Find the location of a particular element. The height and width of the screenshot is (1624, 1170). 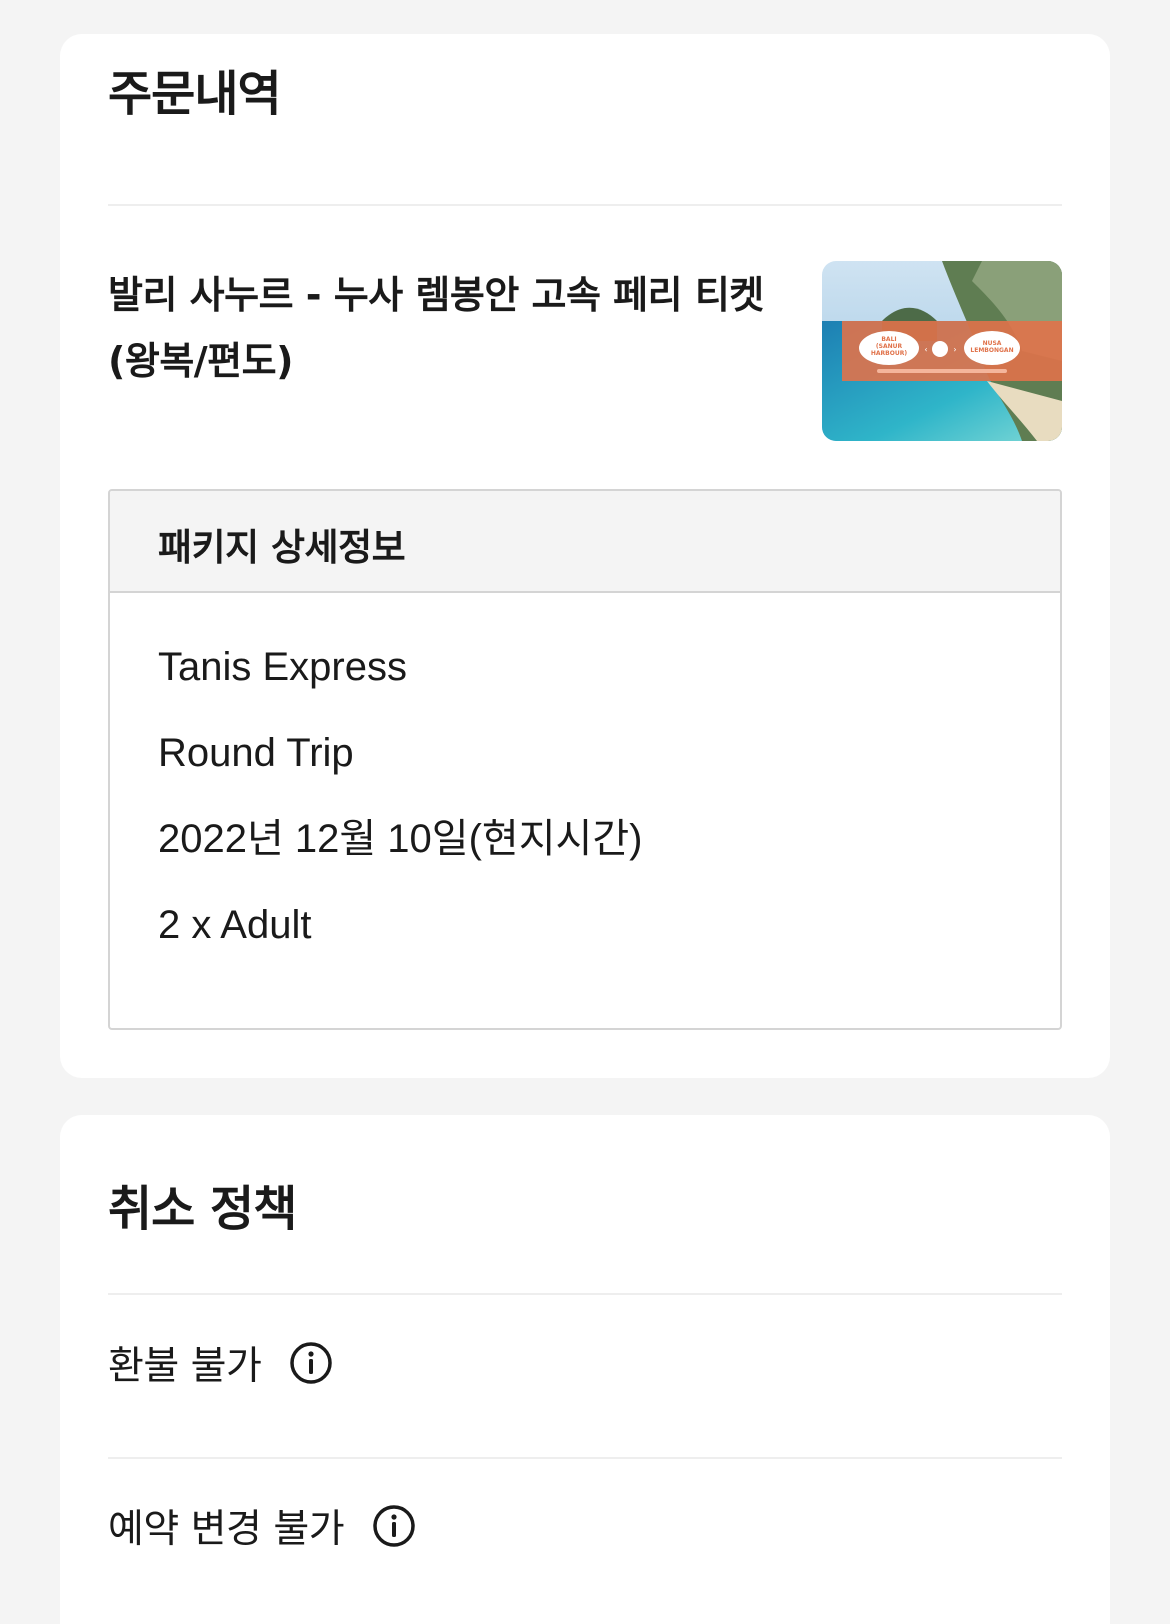

product-thumbnail: BALI (SANUR HARBOUR) NUSA LEMBONGAN ‹ › is located at coordinates (942, 351).